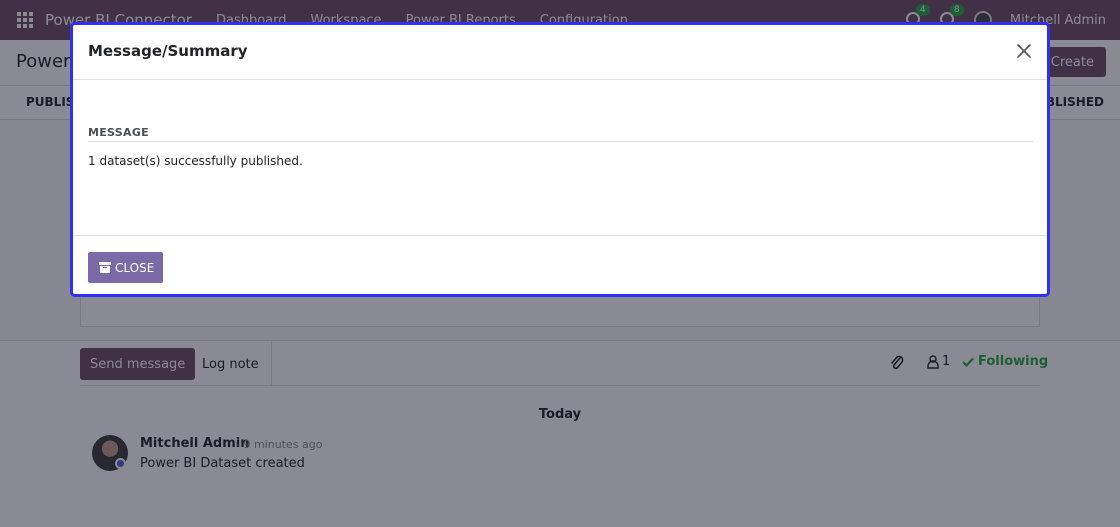 The image size is (1120, 527). What do you see at coordinates (560, 141) in the screenshot?
I see `section-divider` at bounding box center [560, 141].